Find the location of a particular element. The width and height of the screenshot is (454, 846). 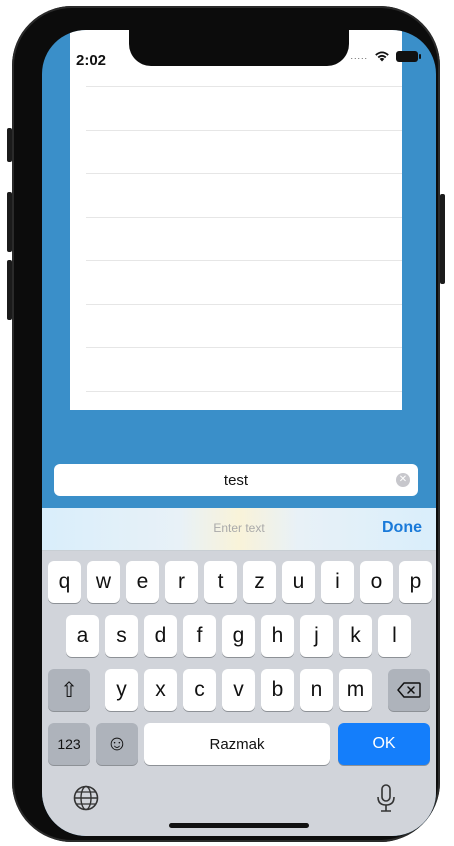

key-o: o is located at coordinates (376, 582).